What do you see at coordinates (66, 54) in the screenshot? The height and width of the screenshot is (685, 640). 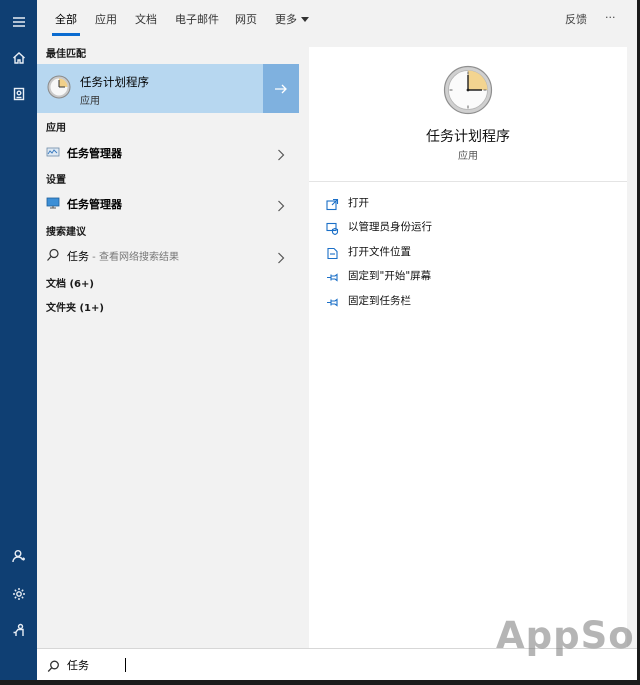 I see `section-best-match: 最佳匹配` at bounding box center [66, 54].